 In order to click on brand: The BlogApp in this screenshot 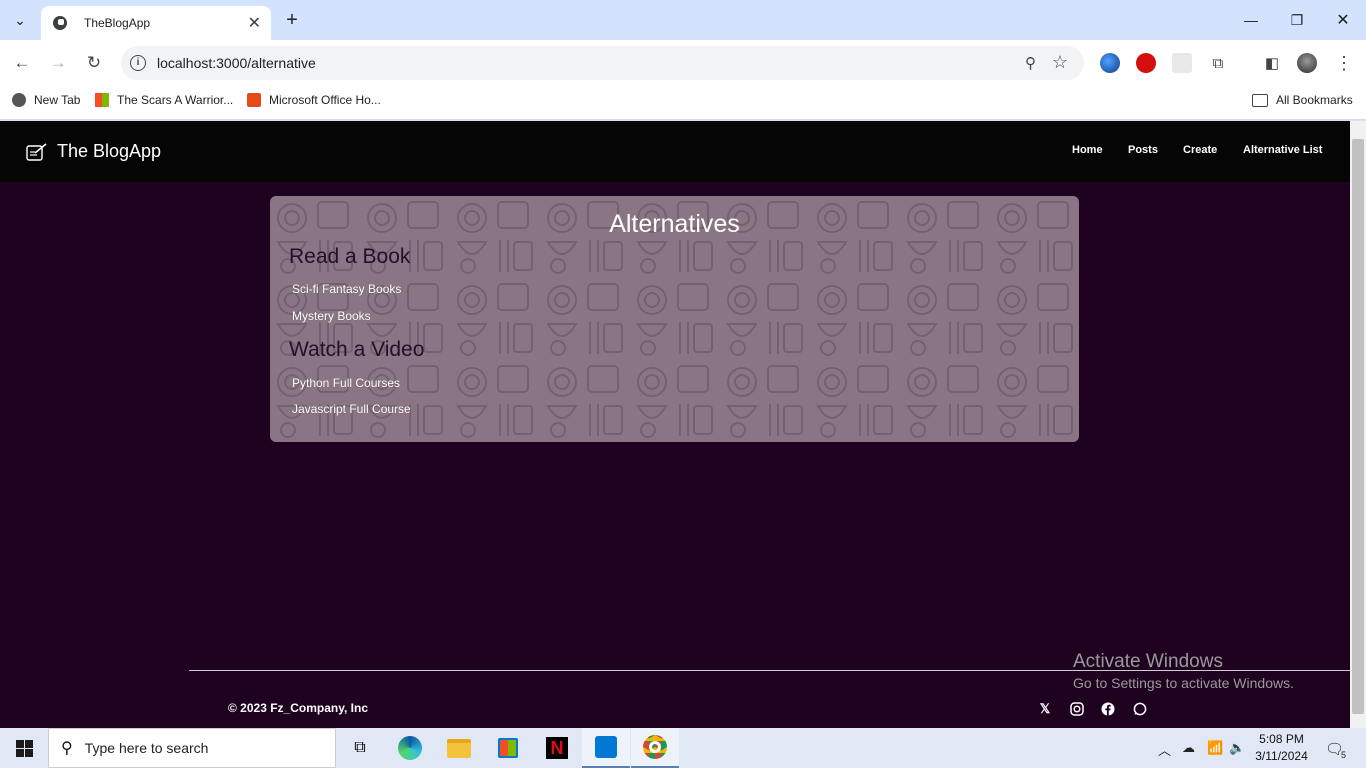, I will do `click(93, 151)`.